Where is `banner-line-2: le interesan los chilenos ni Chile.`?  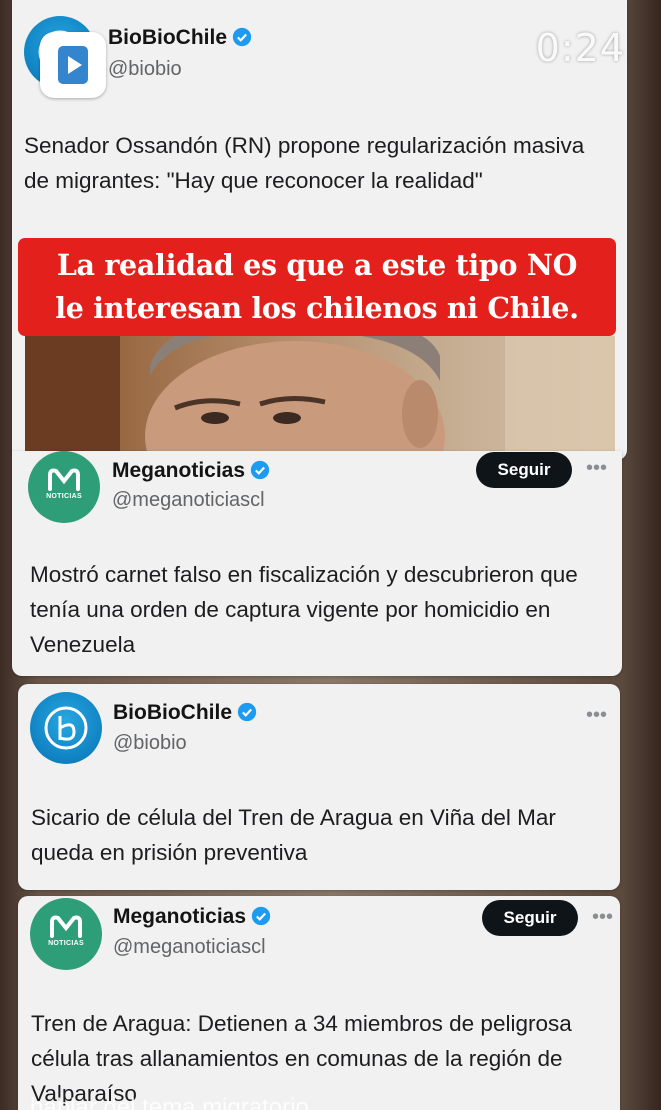 banner-line-2: le interesan los chilenos ni Chile. is located at coordinates (317, 308).